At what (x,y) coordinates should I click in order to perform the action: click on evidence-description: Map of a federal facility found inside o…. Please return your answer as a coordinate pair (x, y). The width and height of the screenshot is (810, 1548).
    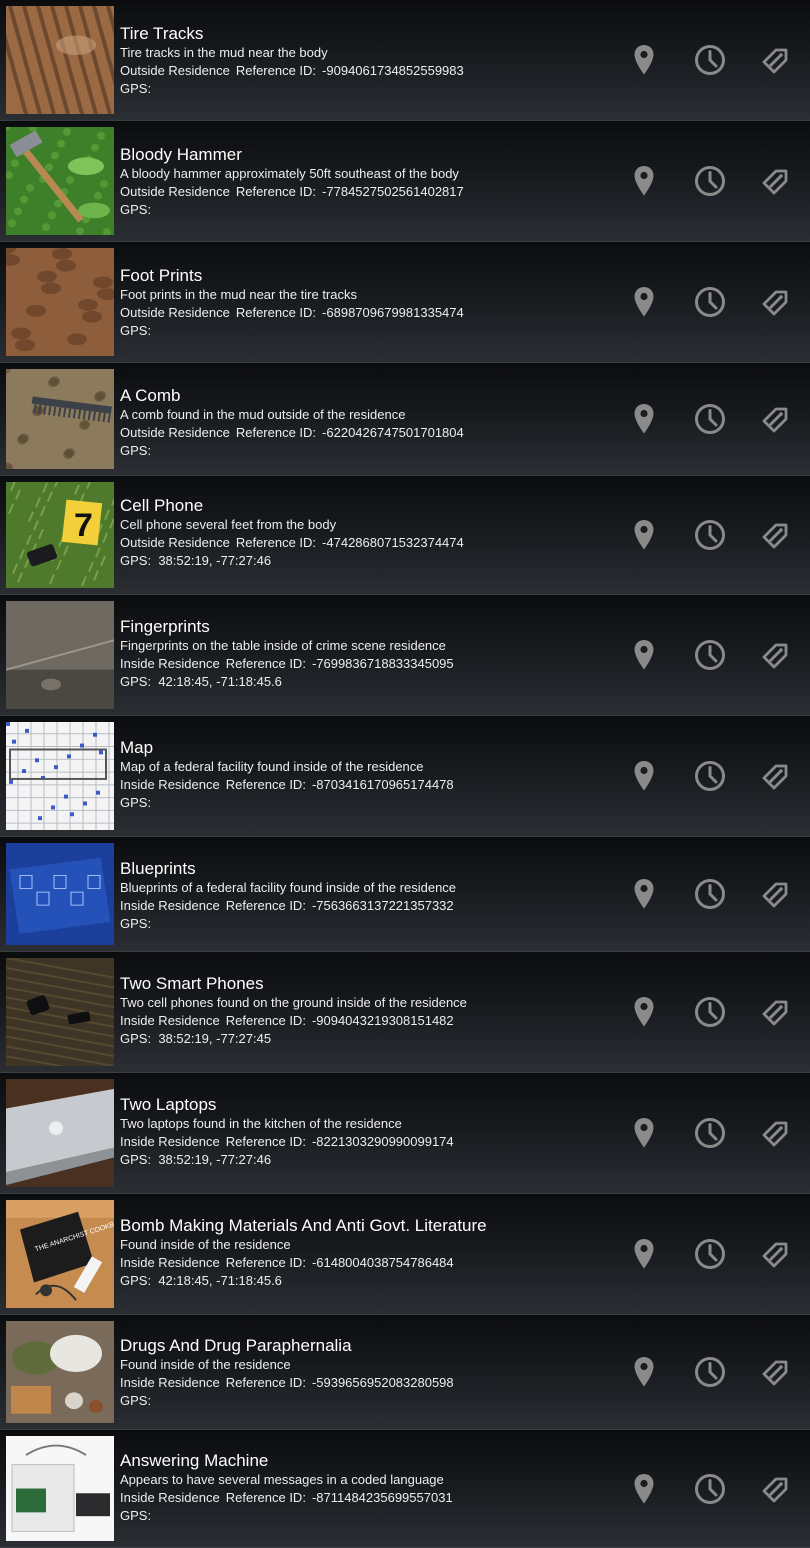
    Looking at the image, I should click on (272, 766).